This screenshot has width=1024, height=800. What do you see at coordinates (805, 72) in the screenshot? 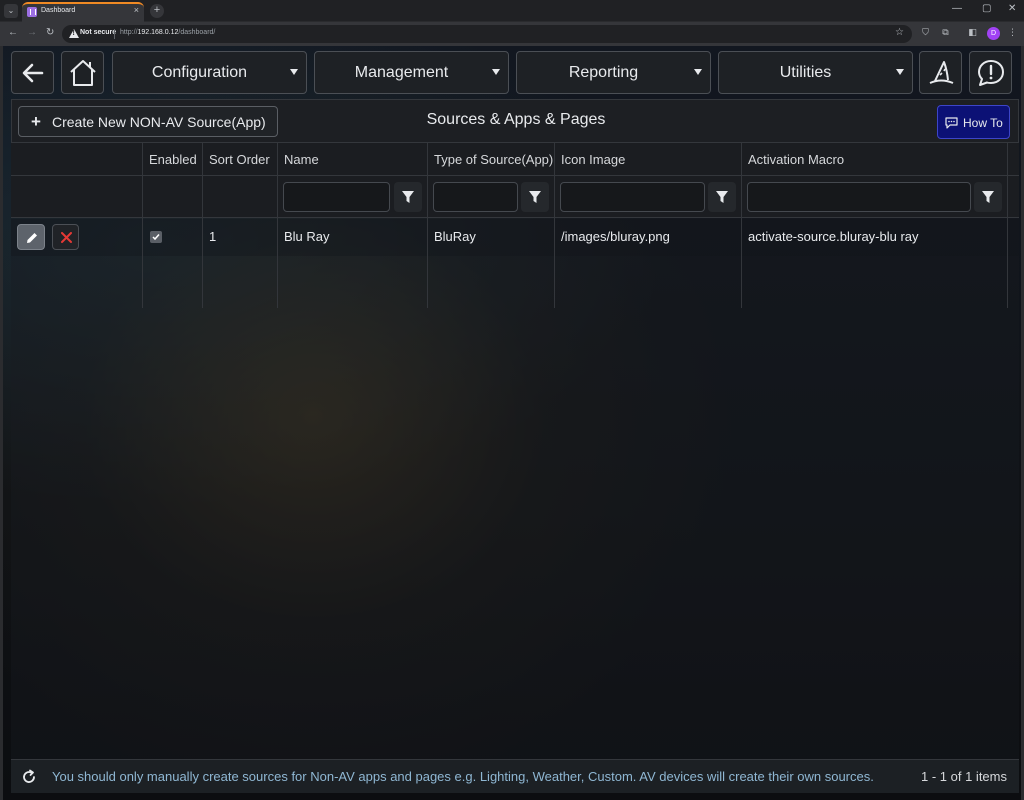
I see `utilities-menu-label: Utilities` at bounding box center [805, 72].